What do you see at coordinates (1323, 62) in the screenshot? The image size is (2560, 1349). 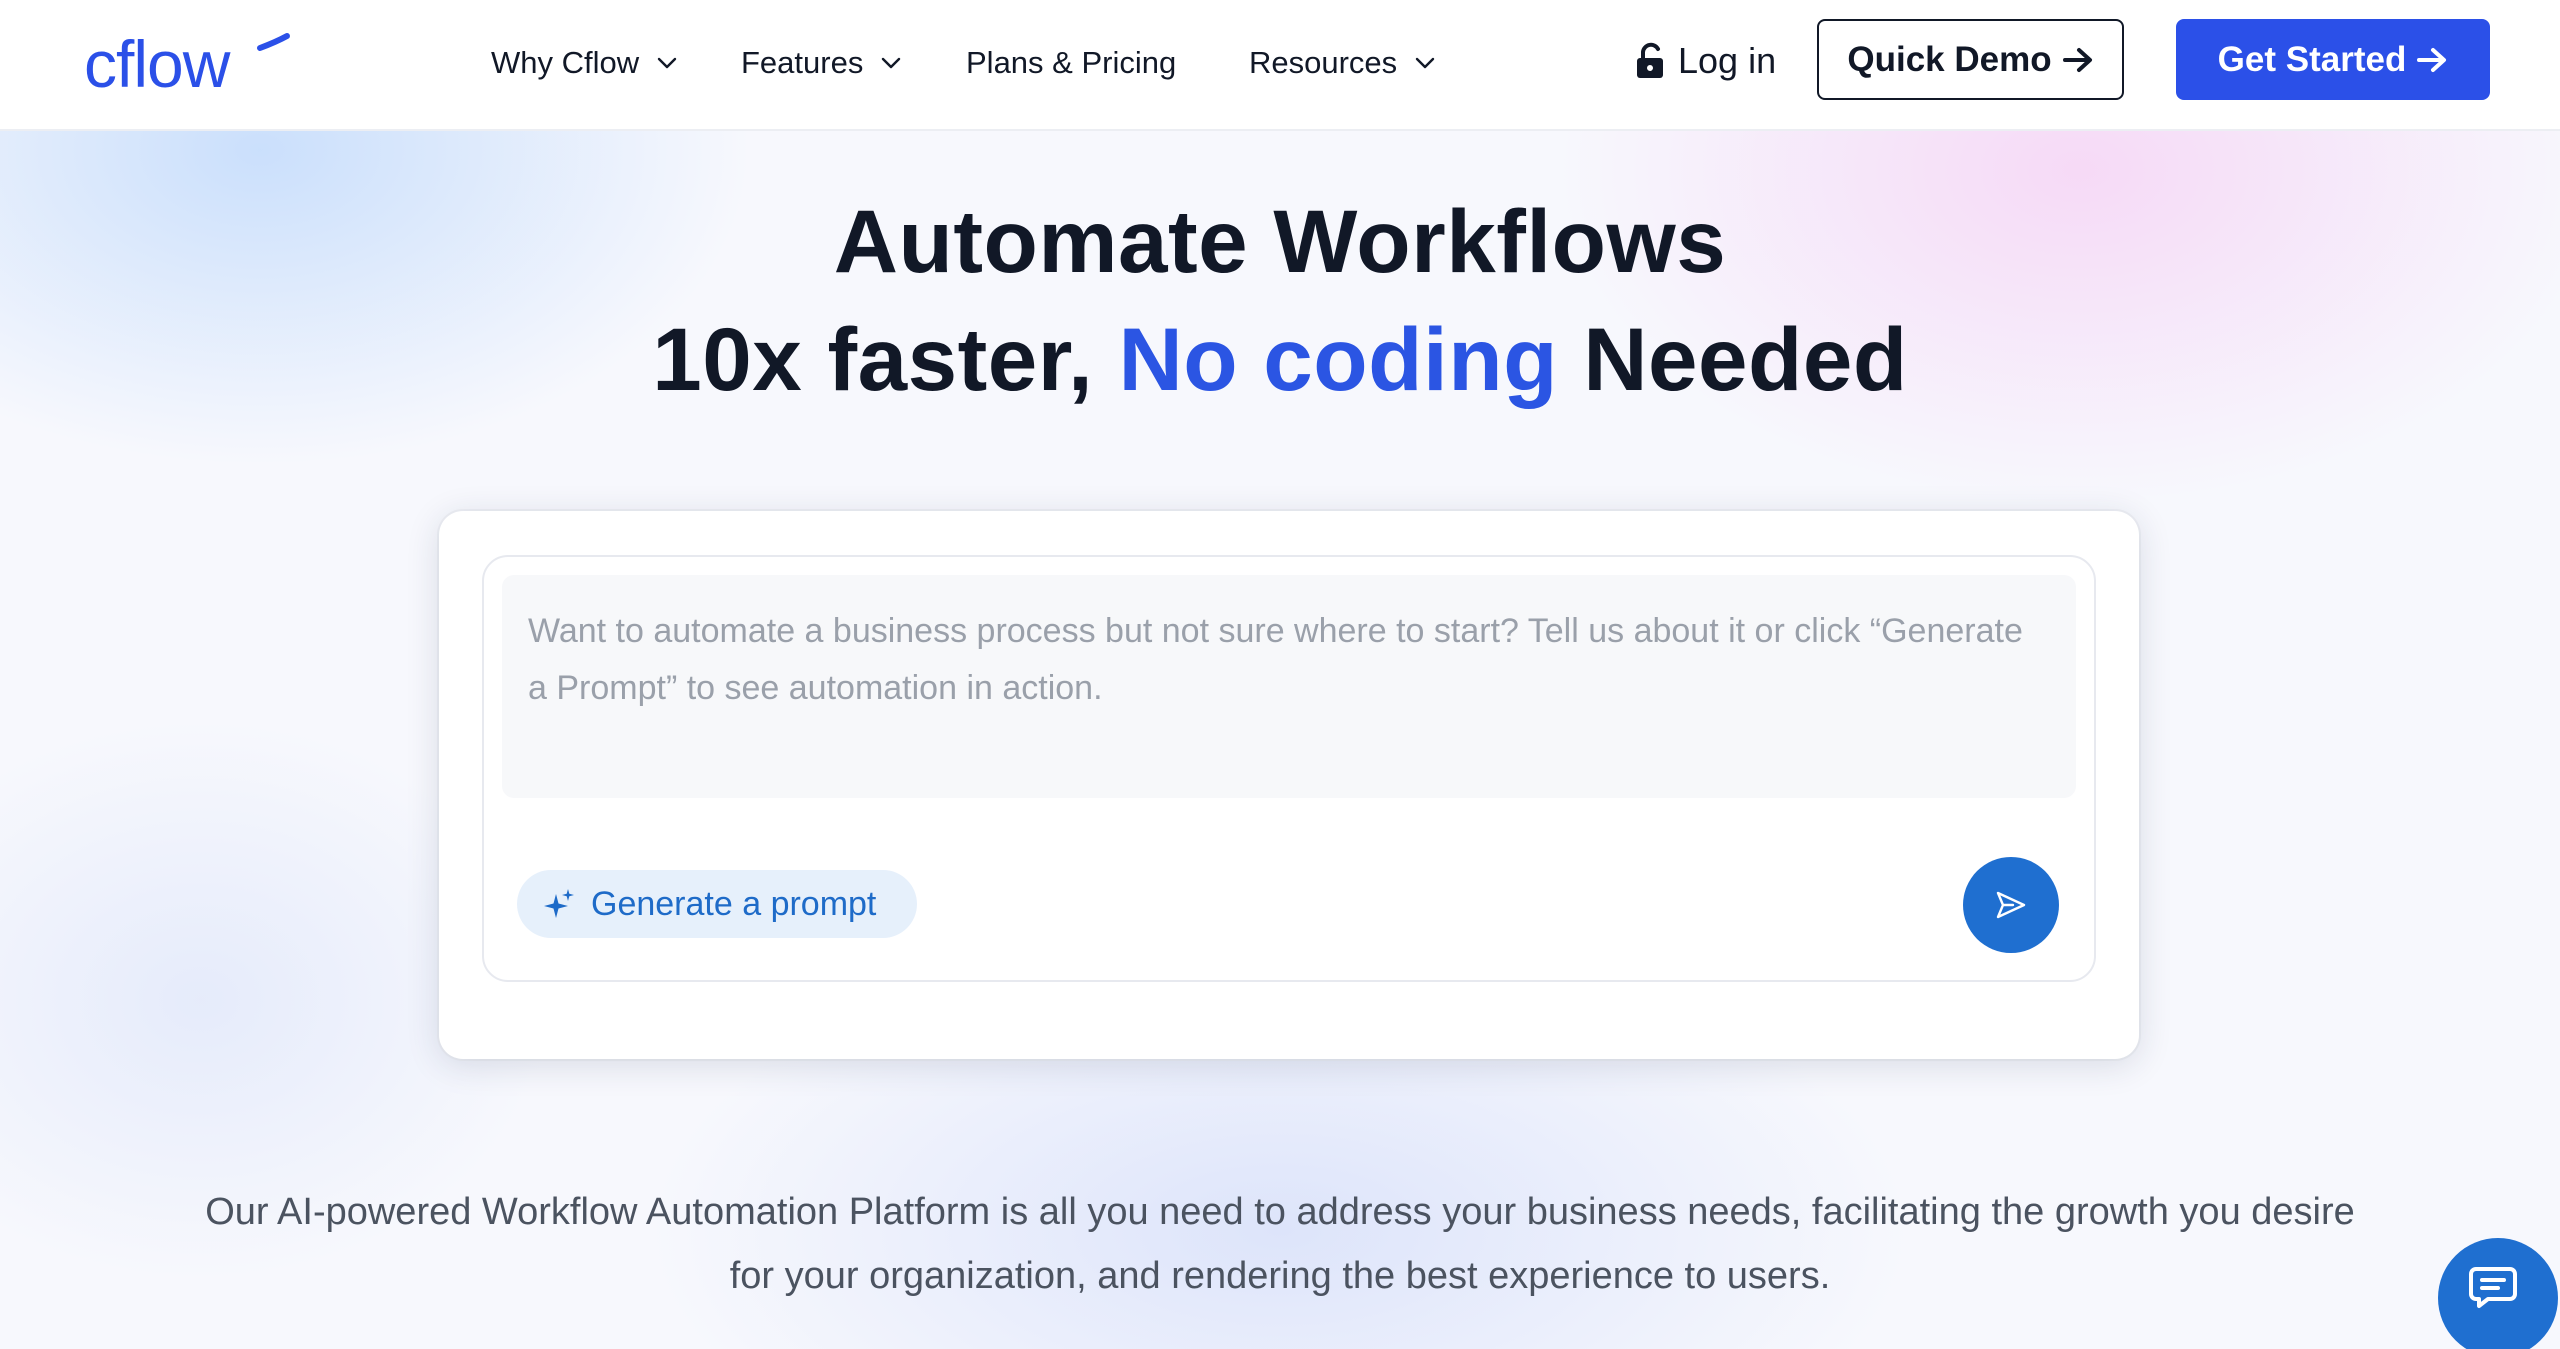 I see `nav-resources-label: Resources` at bounding box center [1323, 62].